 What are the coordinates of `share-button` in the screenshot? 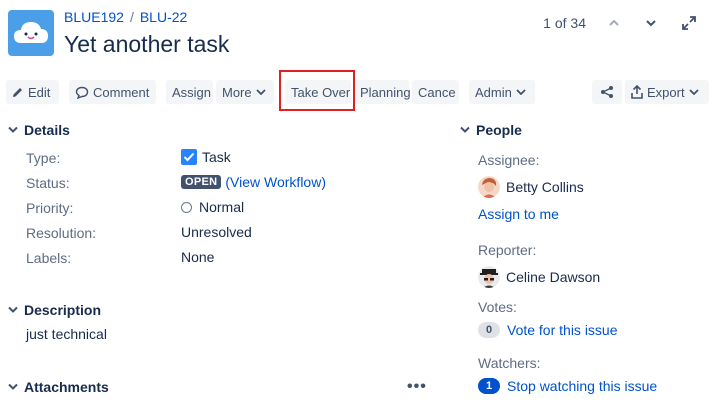 It's located at (607, 92).